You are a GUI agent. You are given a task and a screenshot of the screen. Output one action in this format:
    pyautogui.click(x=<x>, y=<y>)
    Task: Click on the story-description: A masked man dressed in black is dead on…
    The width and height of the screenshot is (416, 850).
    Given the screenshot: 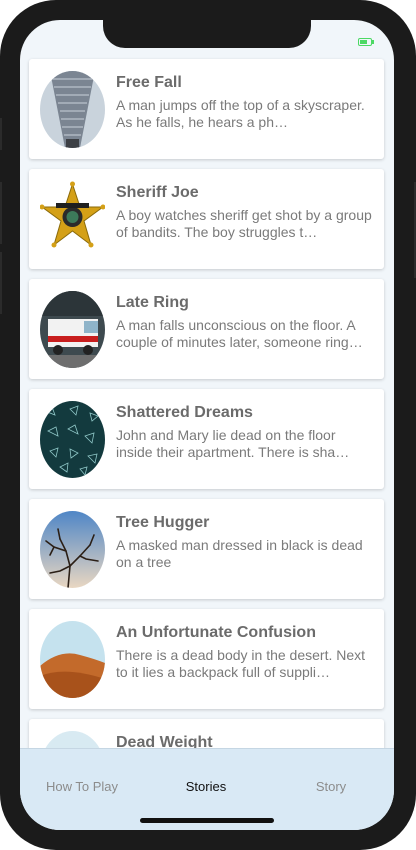 What is the action you would take?
    pyautogui.click(x=239, y=553)
    